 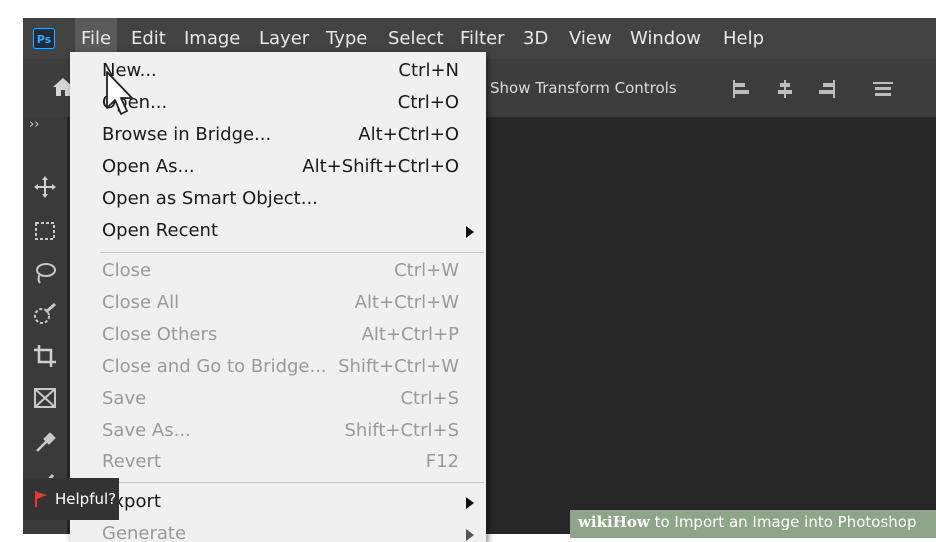 I want to click on marquee-tool-icon, so click(x=45, y=231).